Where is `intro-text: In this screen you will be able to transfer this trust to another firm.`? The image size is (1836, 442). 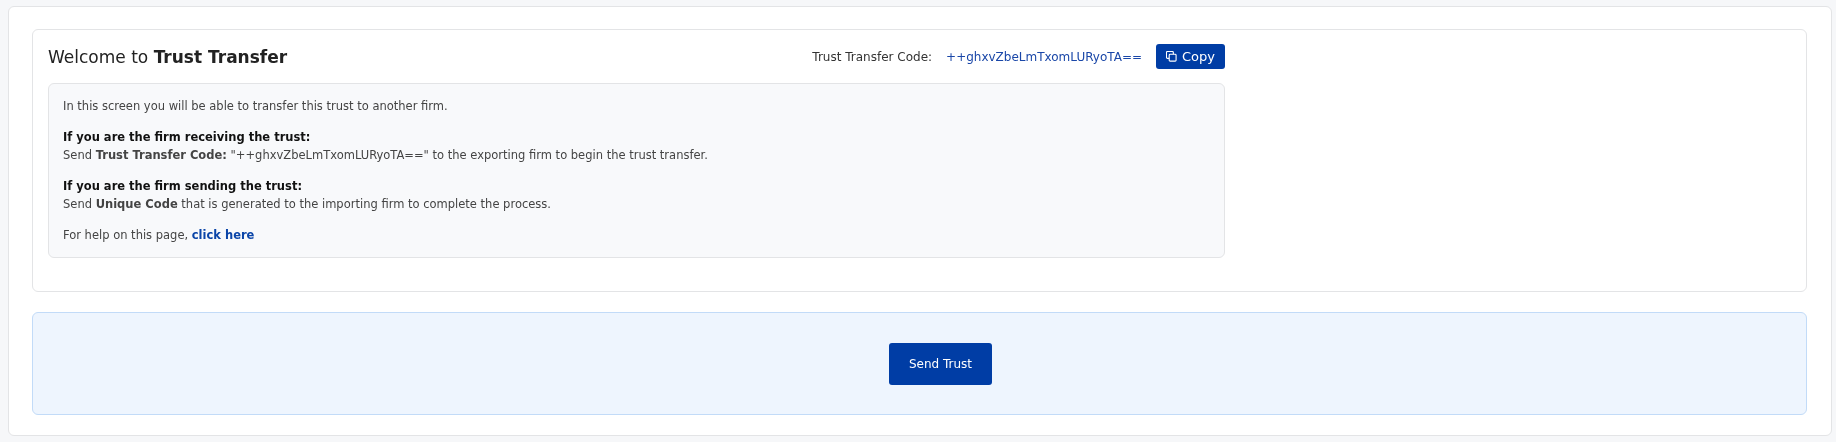
intro-text: In this screen you will be able to transfer this trust to another firm. is located at coordinates (256, 106).